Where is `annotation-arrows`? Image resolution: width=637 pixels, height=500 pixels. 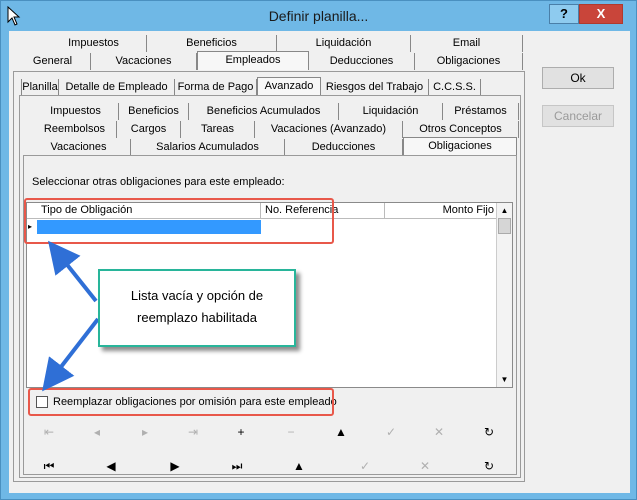
annotation-arrows is located at coordinates (71, 316).